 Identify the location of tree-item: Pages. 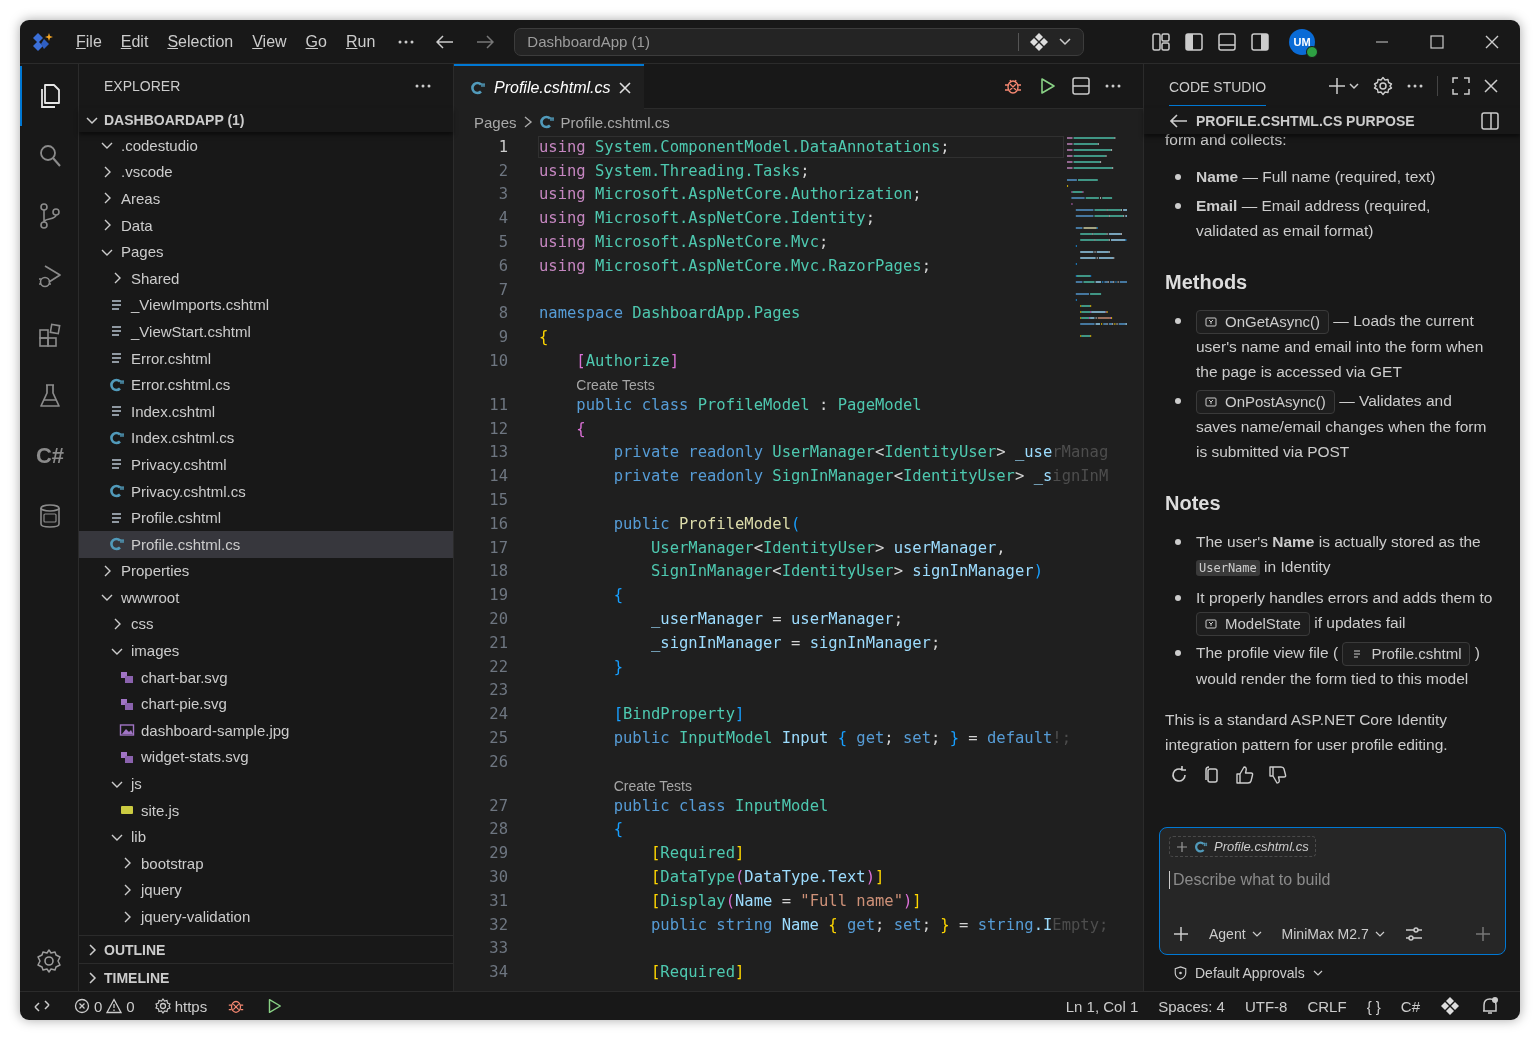
(266, 251).